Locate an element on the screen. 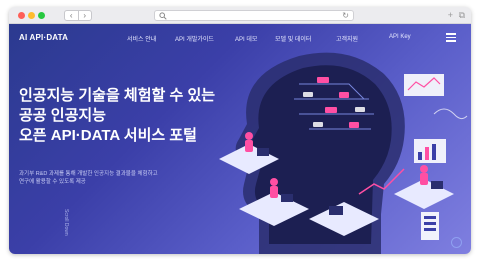 The image size is (480, 259). menu-models-data: 모델 및 데이터 is located at coordinates (293, 38).